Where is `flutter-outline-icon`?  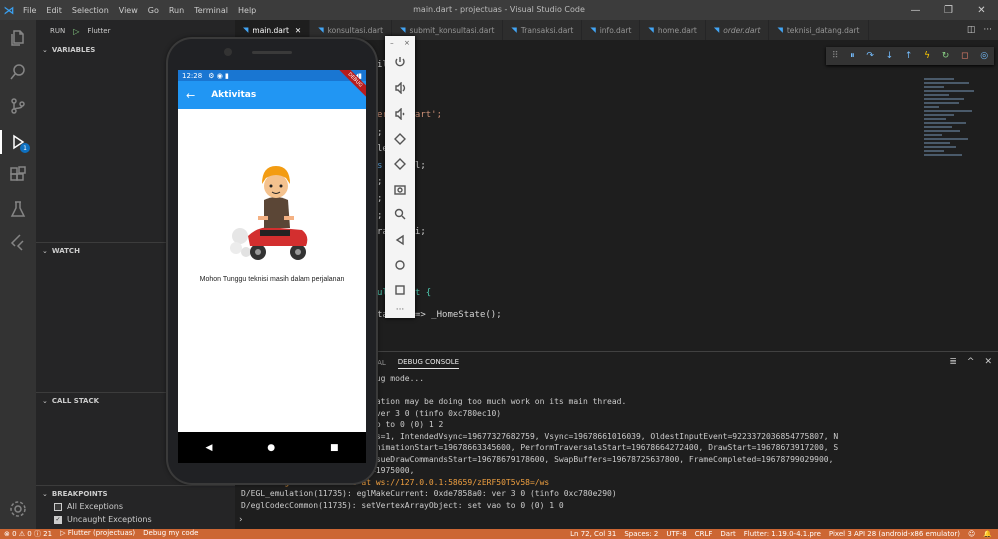 flutter-outline-icon is located at coordinates (18, 242).